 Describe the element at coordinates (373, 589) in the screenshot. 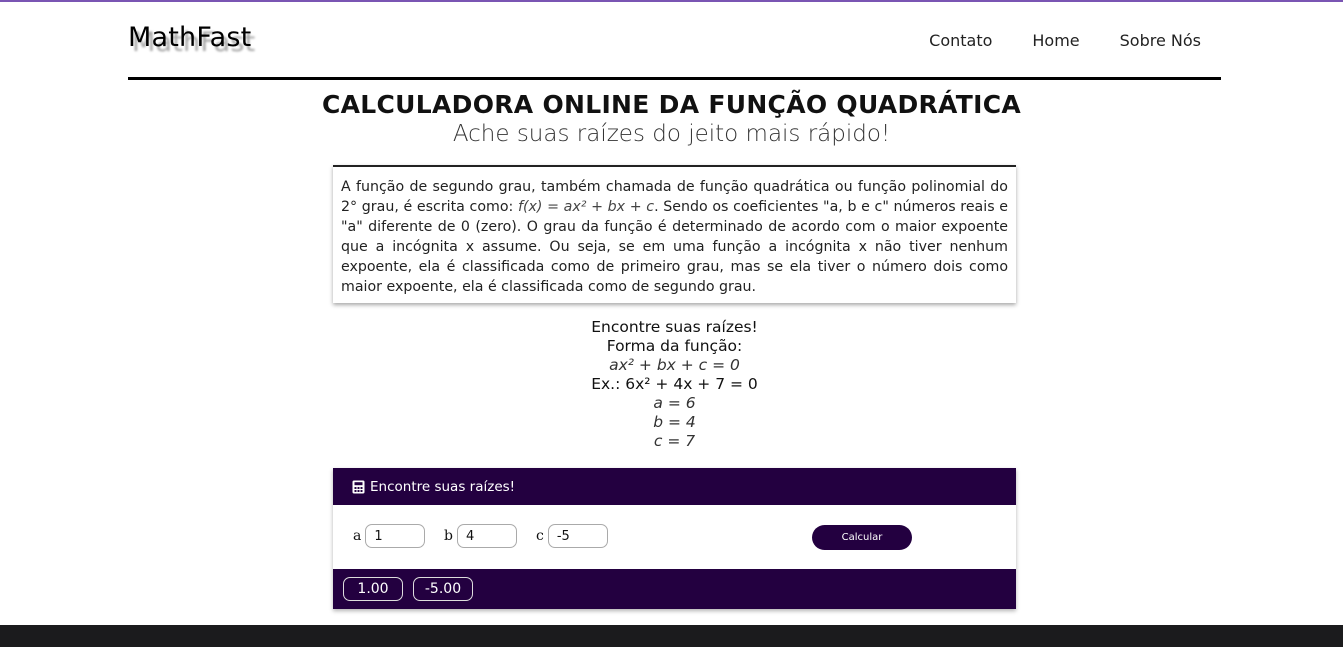

I see `root-1-result: 1.00` at that location.